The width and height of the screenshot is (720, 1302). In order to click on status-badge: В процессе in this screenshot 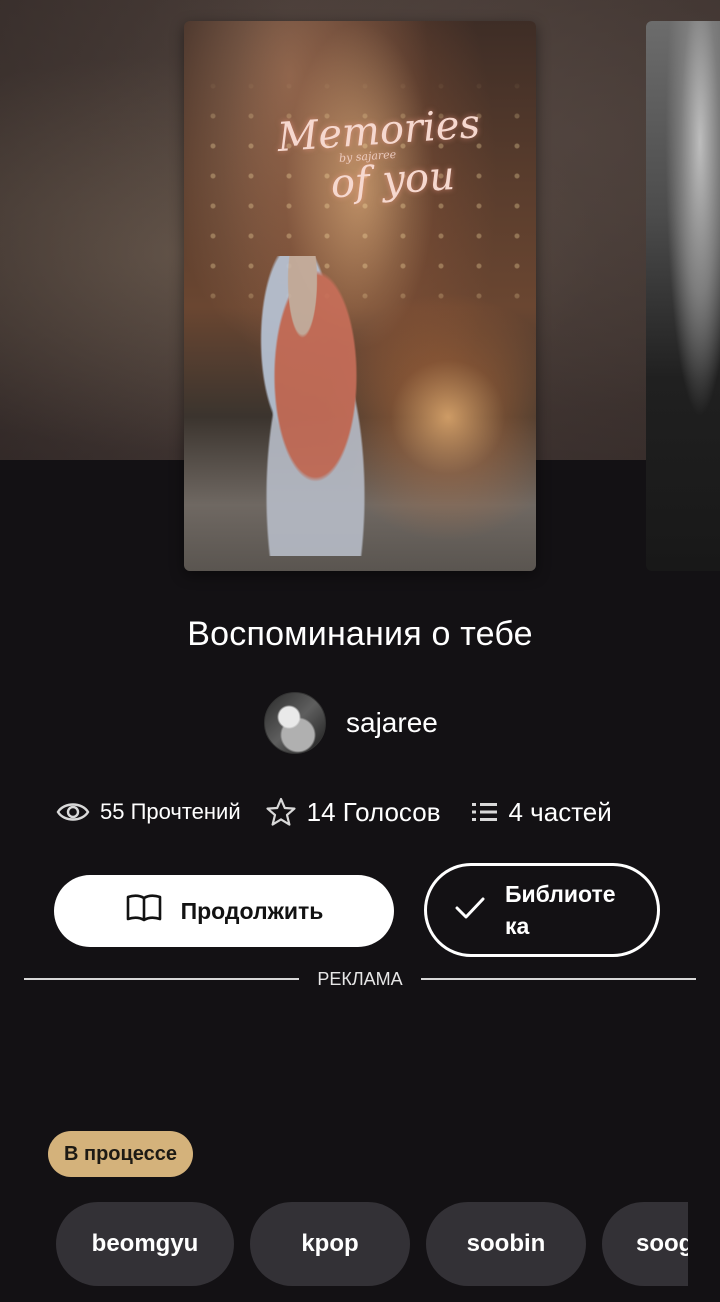, I will do `click(121, 1154)`.